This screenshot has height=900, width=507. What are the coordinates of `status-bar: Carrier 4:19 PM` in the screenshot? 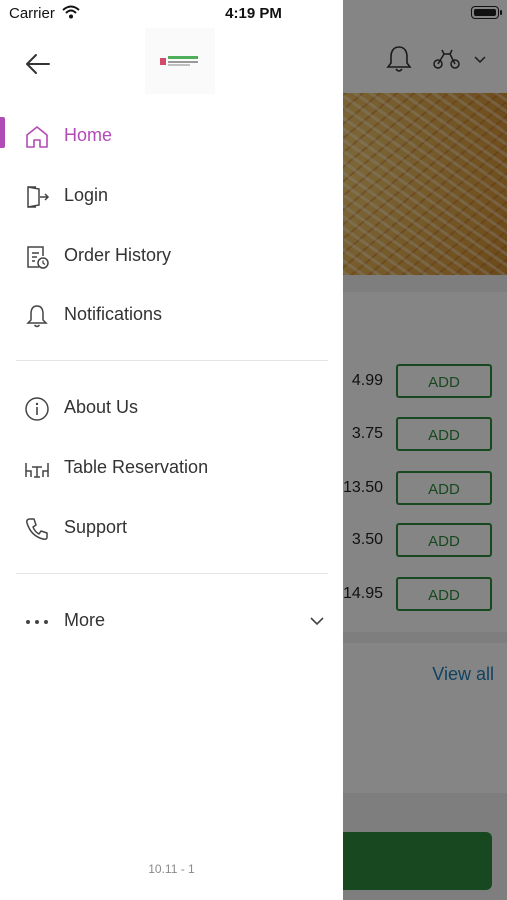 It's located at (253, 14).